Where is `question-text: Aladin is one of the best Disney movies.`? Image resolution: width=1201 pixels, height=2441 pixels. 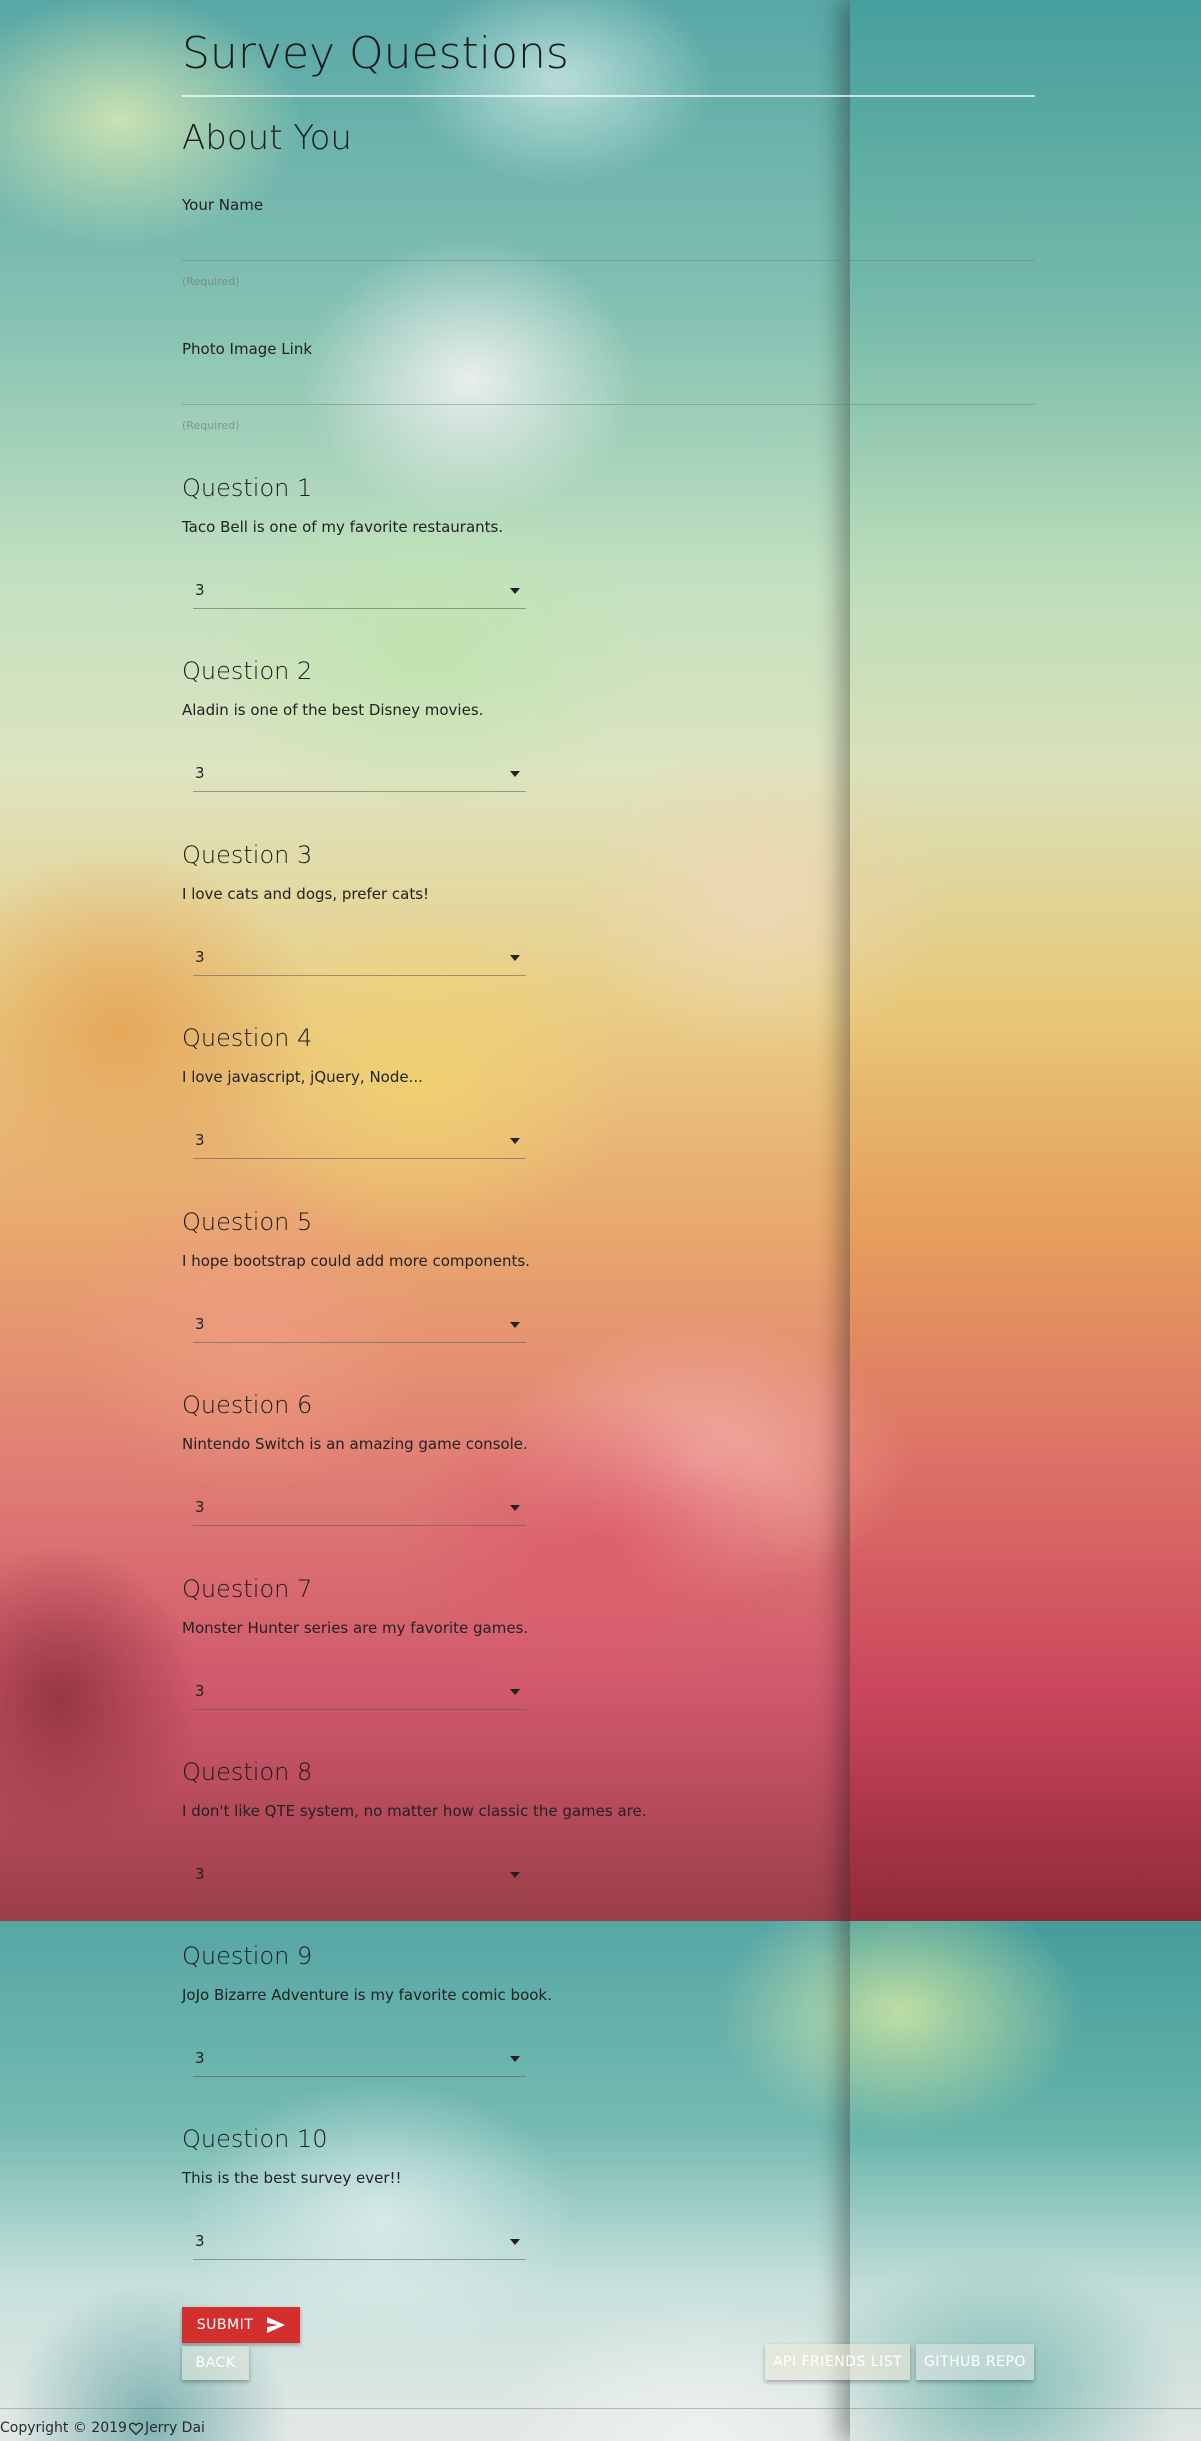
question-text: Aladin is one of the best Disney movies. is located at coordinates (333, 710).